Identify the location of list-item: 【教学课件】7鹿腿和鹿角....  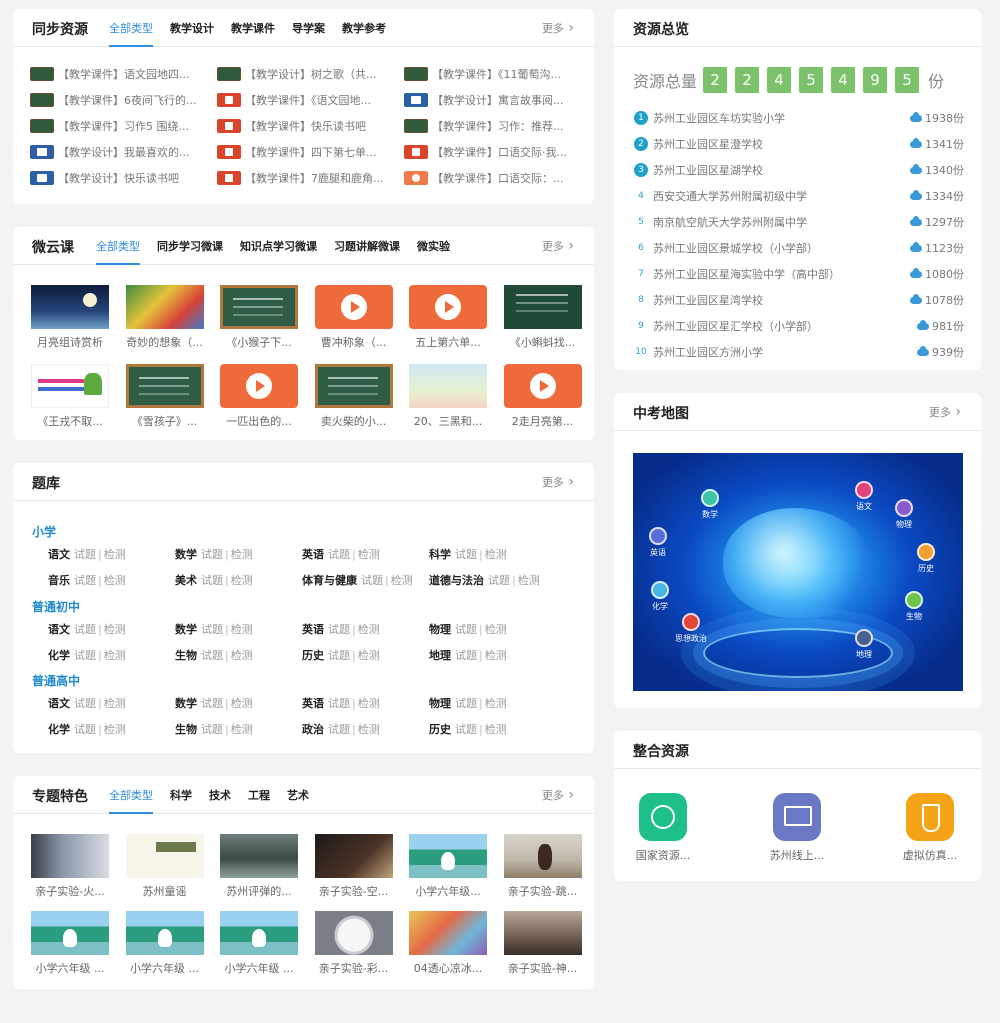
(310, 178).